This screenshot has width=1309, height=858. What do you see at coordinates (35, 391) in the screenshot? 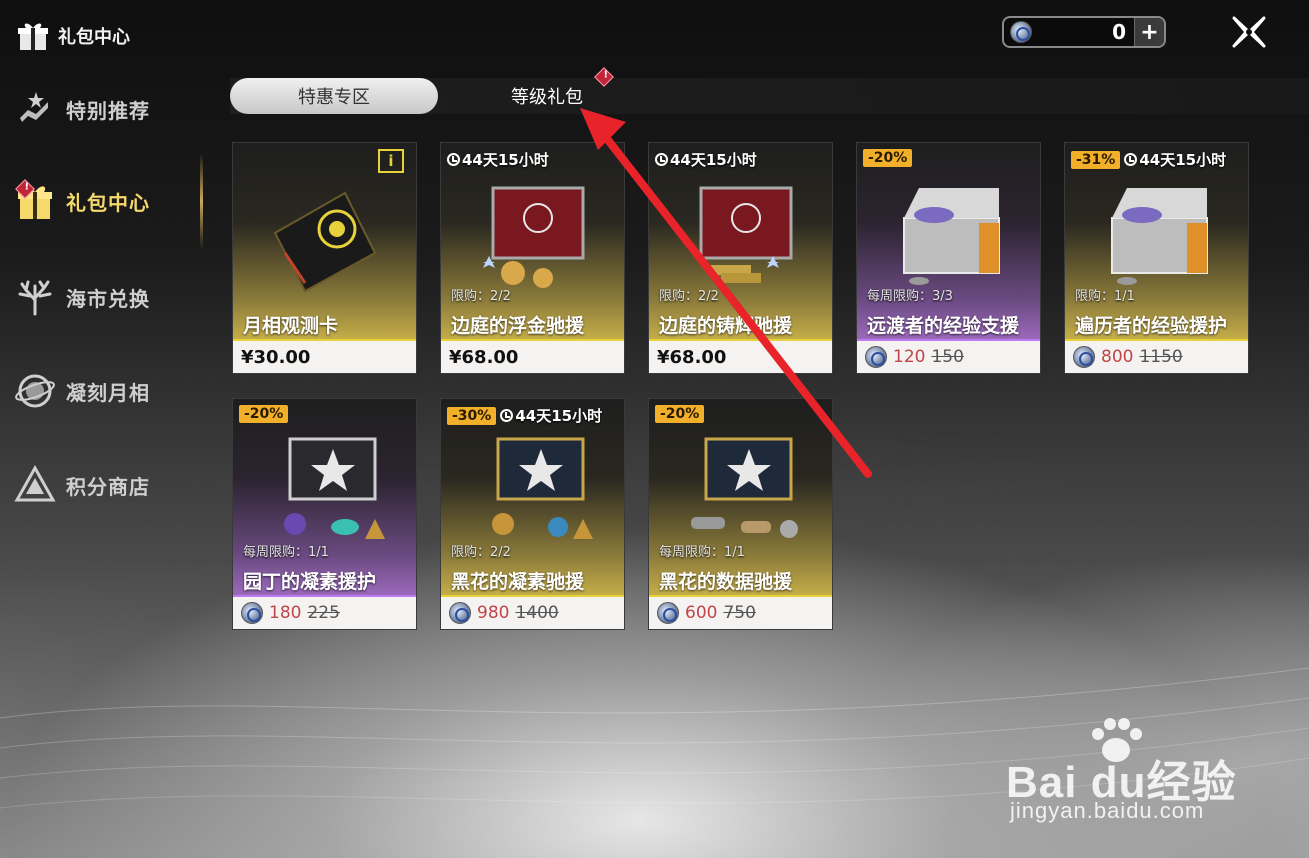
I see `moon-orb-icon` at bounding box center [35, 391].